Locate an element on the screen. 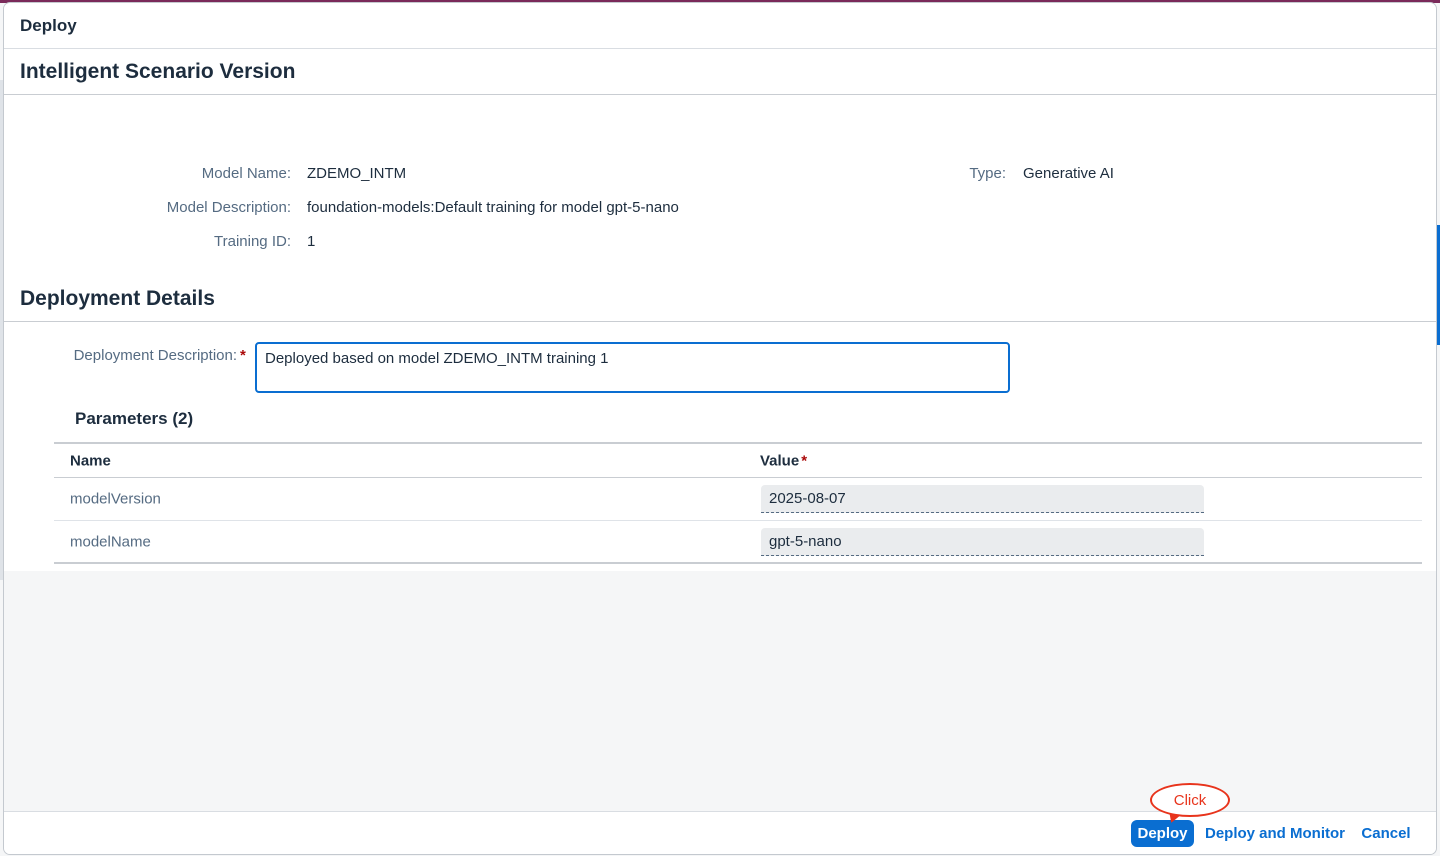 This screenshot has width=1440, height=856. column-header-name: Name is located at coordinates (90, 460).